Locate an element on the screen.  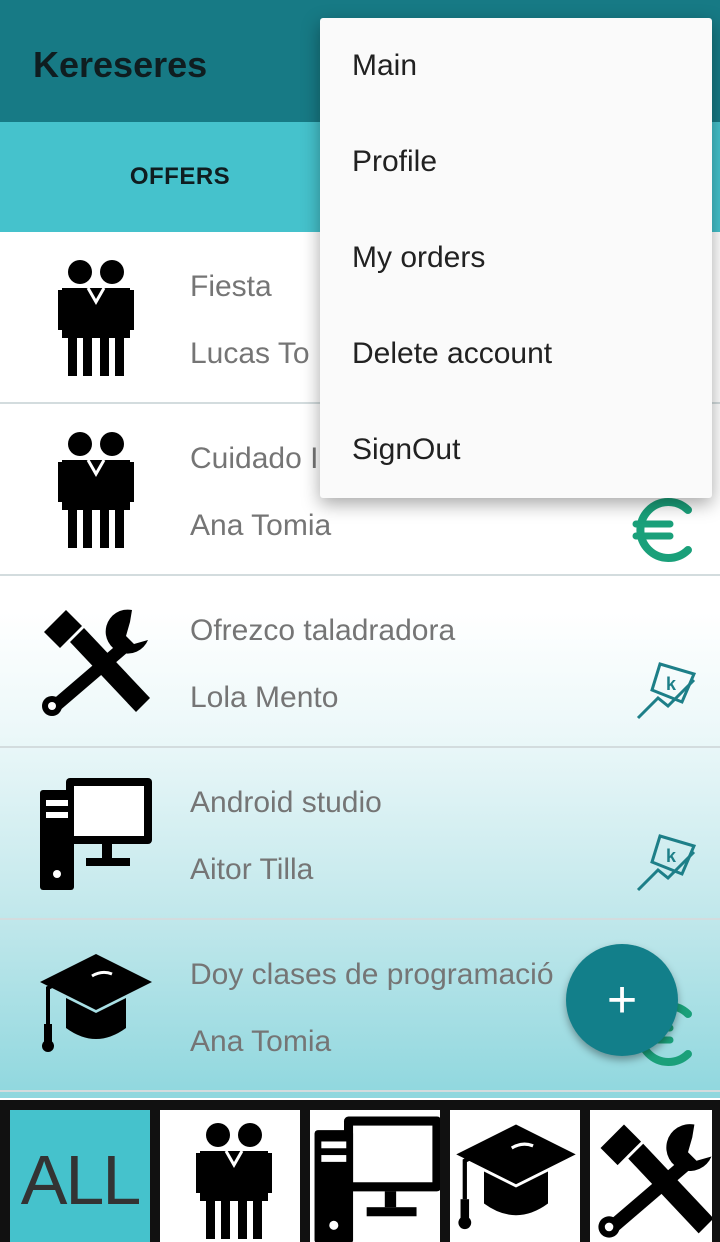
list-item-title: Ofrezco taladradora is located at coordinates (323, 630).